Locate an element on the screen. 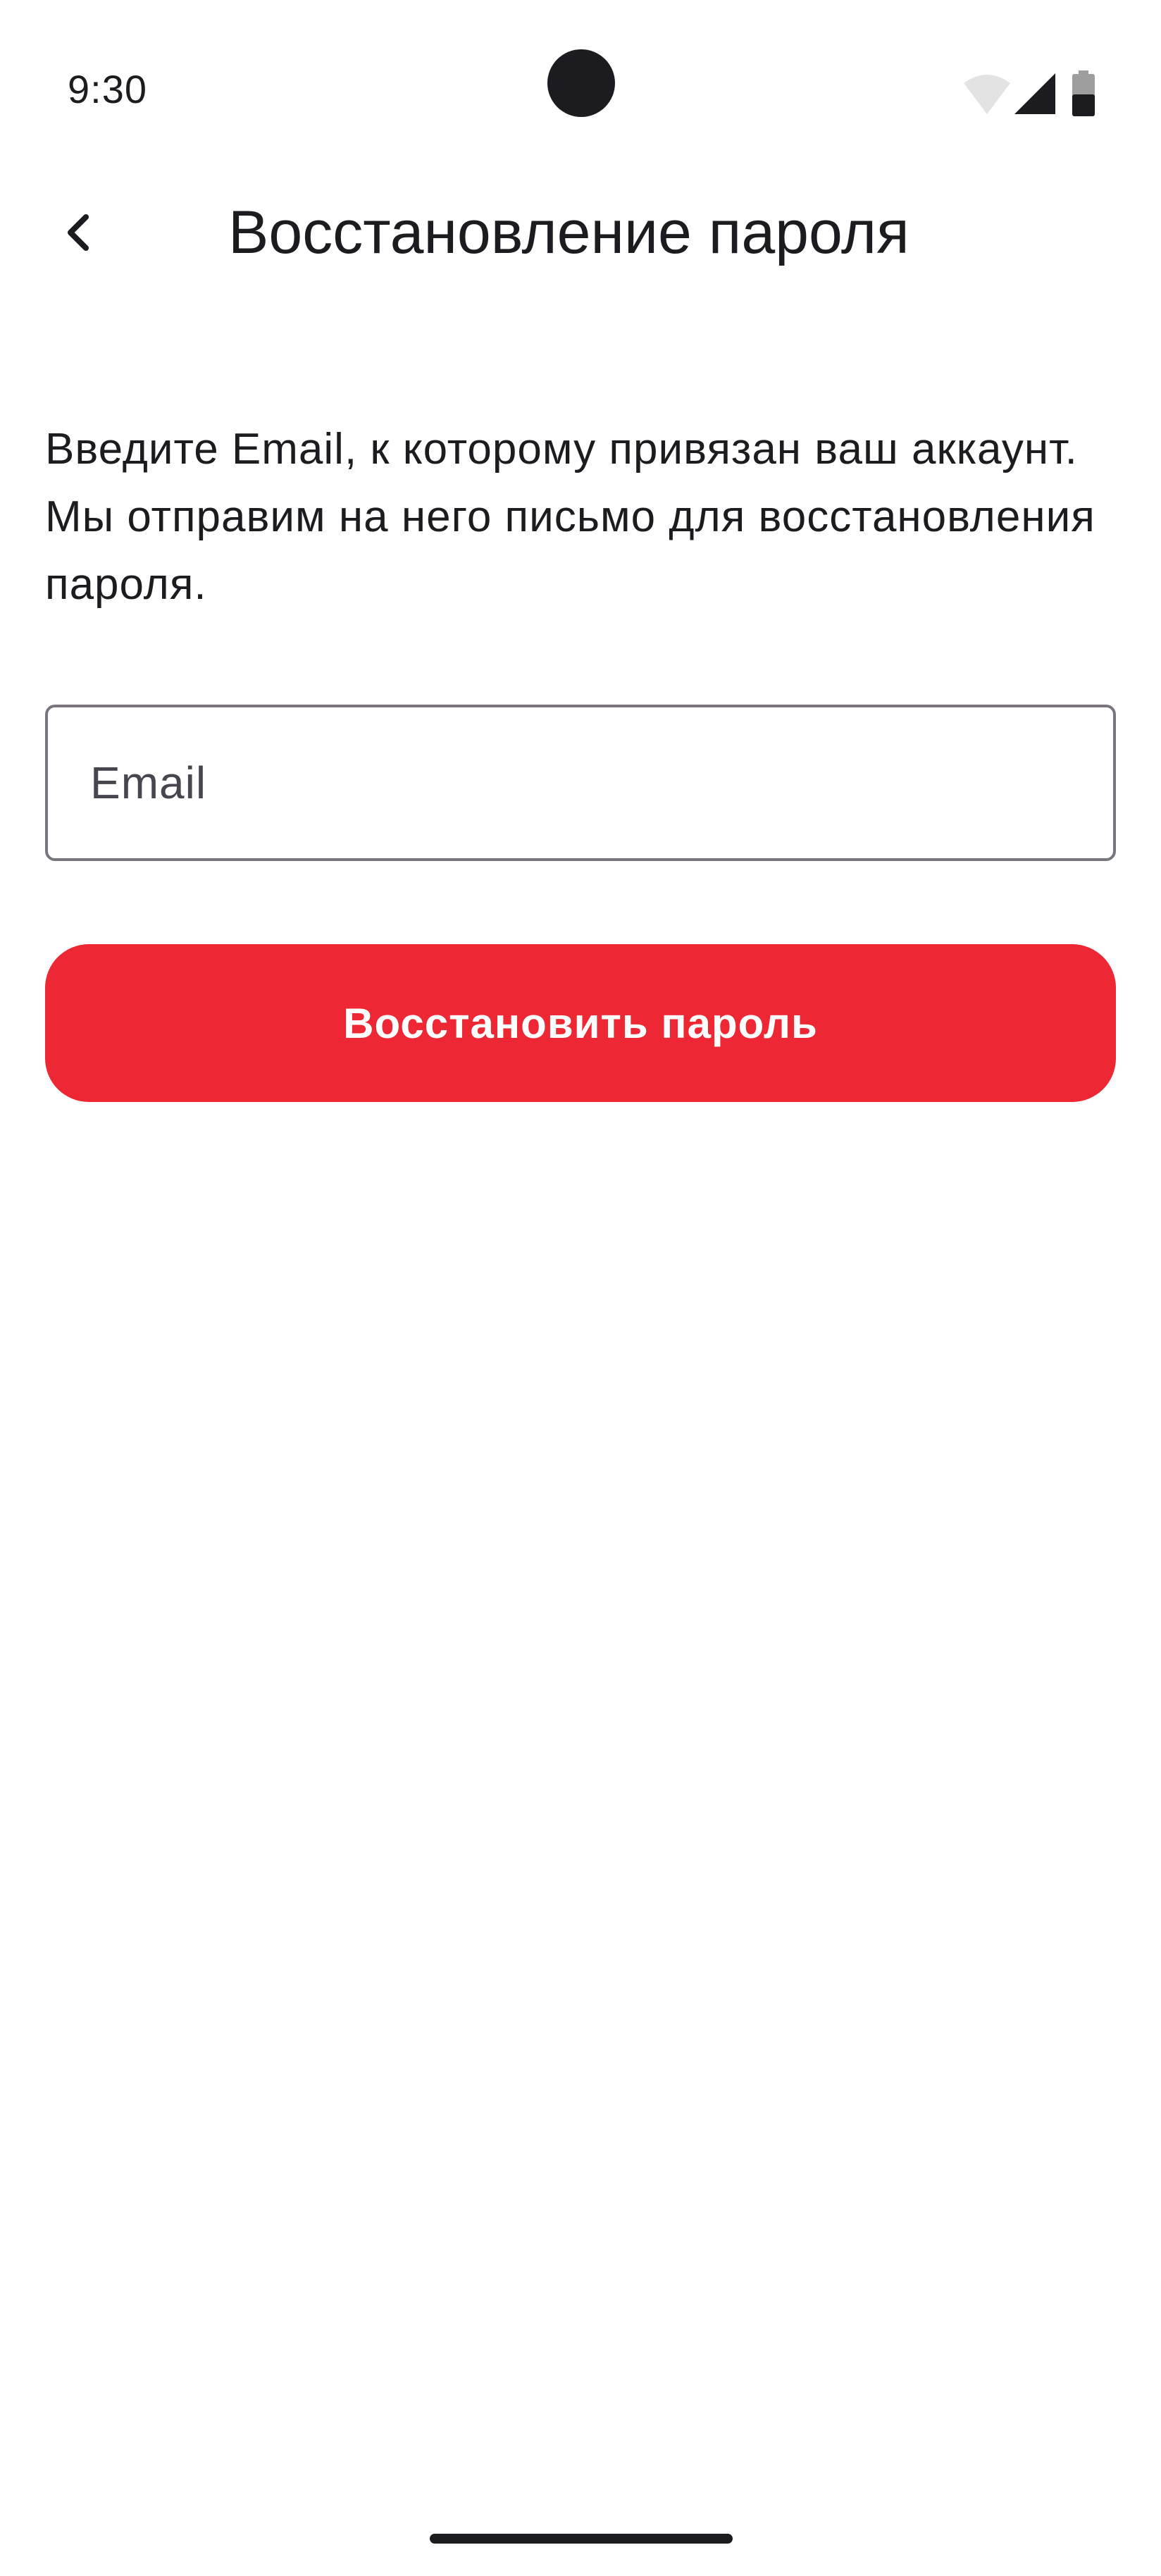 This screenshot has height=2576, width=1161. restore-password-button: Восстановить пароль is located at coordinates (580, 1023).